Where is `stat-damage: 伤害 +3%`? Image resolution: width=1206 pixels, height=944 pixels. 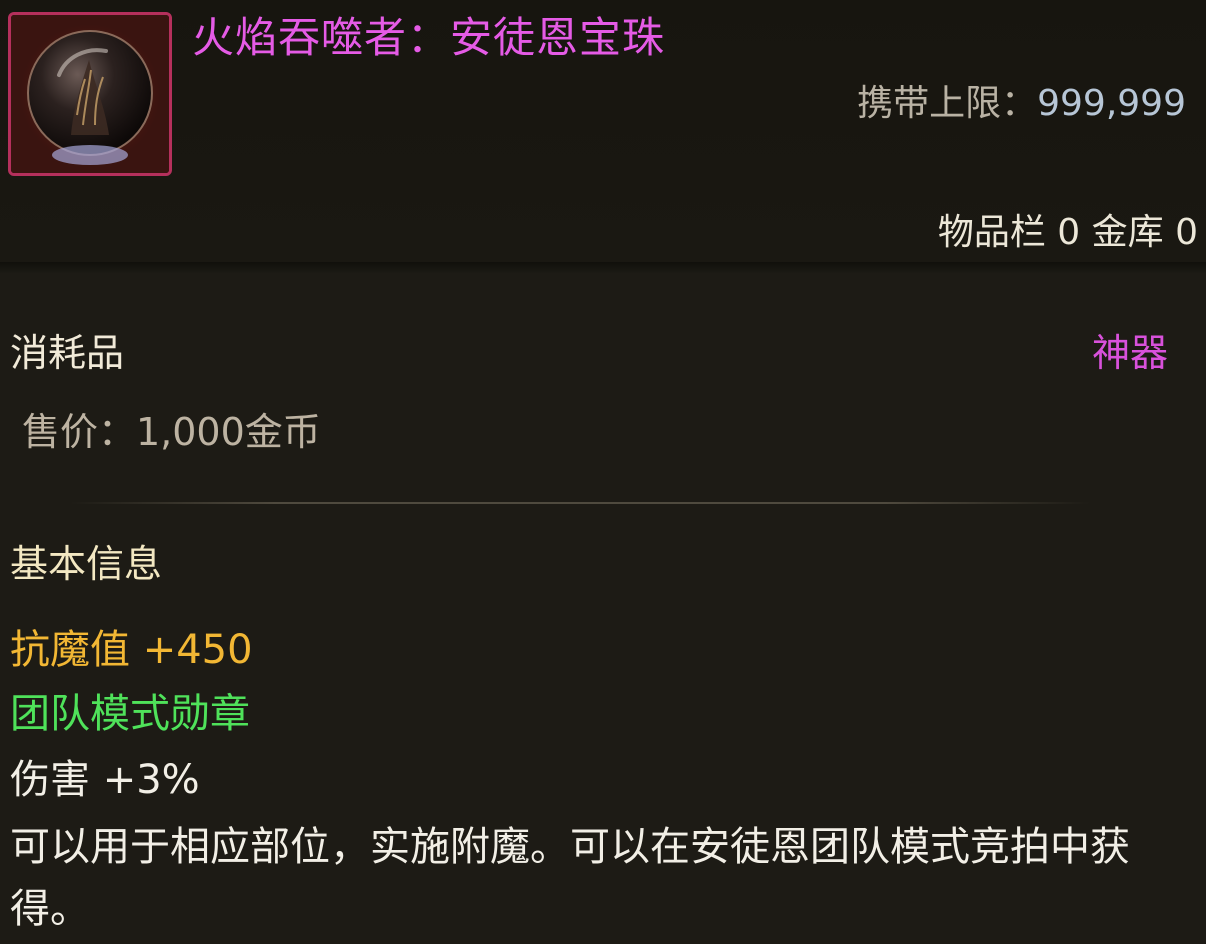
stat-damage: 伤害 +3% is located at coordinates (105, 780).